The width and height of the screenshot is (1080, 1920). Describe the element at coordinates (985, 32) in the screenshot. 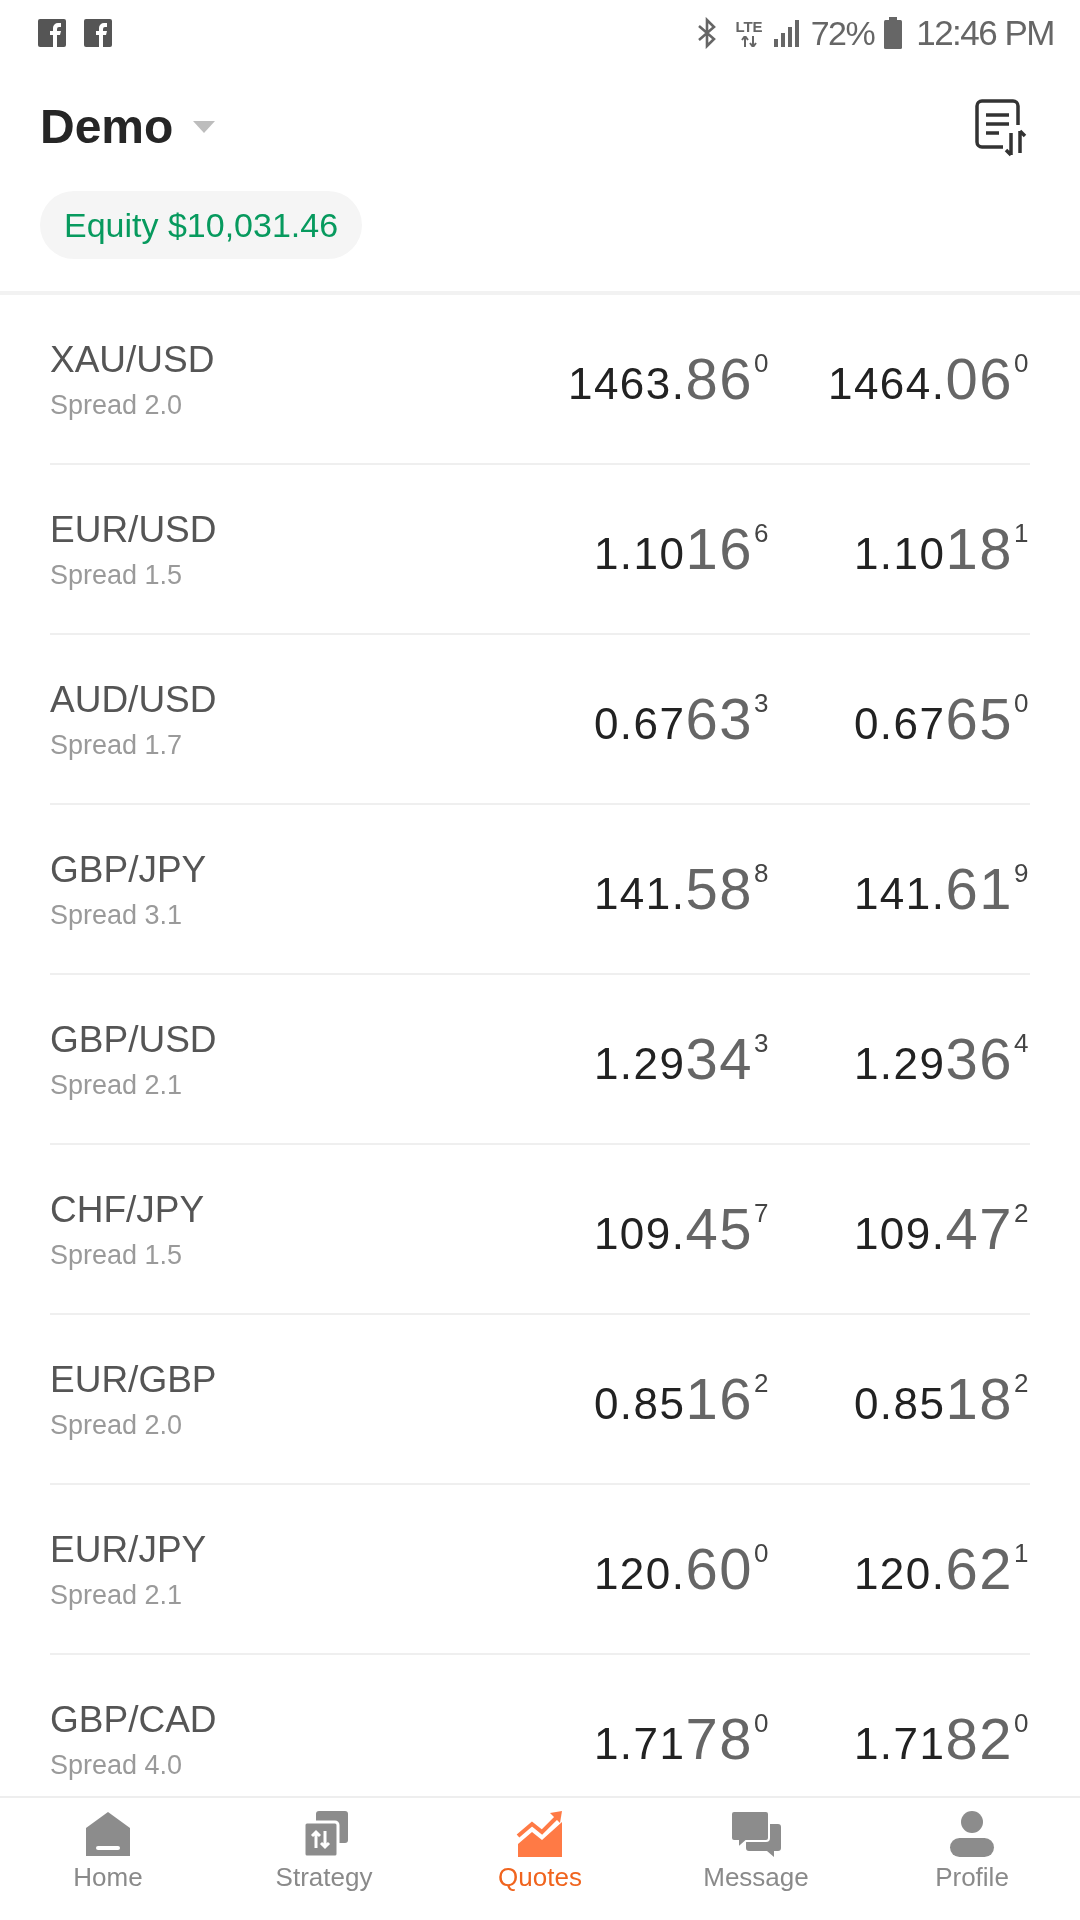

I see `clock-time: 12:46 PM` at that location.